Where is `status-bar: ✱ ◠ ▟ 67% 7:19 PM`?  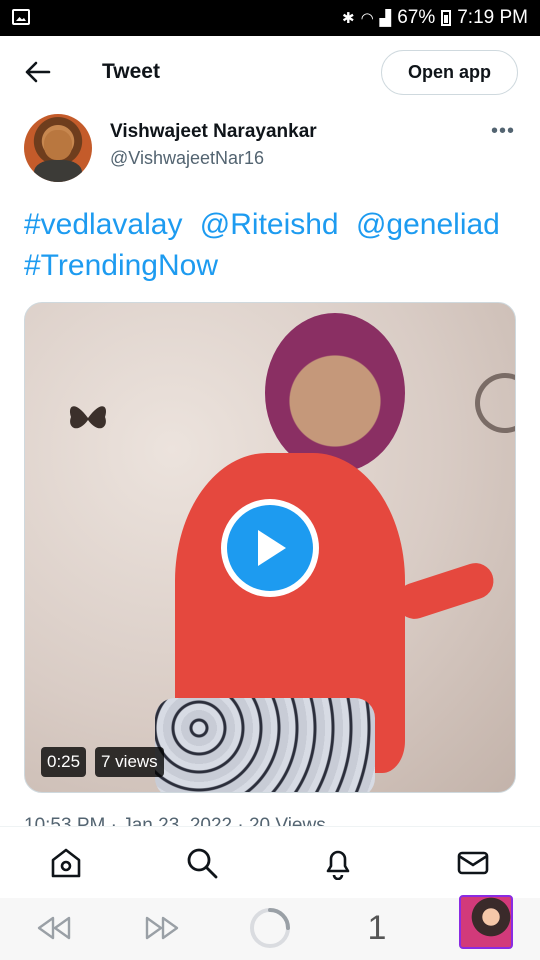 status-bar: ✱ ◠ ▟ 67% 7:19 PM is located at coordinates (270, 18).